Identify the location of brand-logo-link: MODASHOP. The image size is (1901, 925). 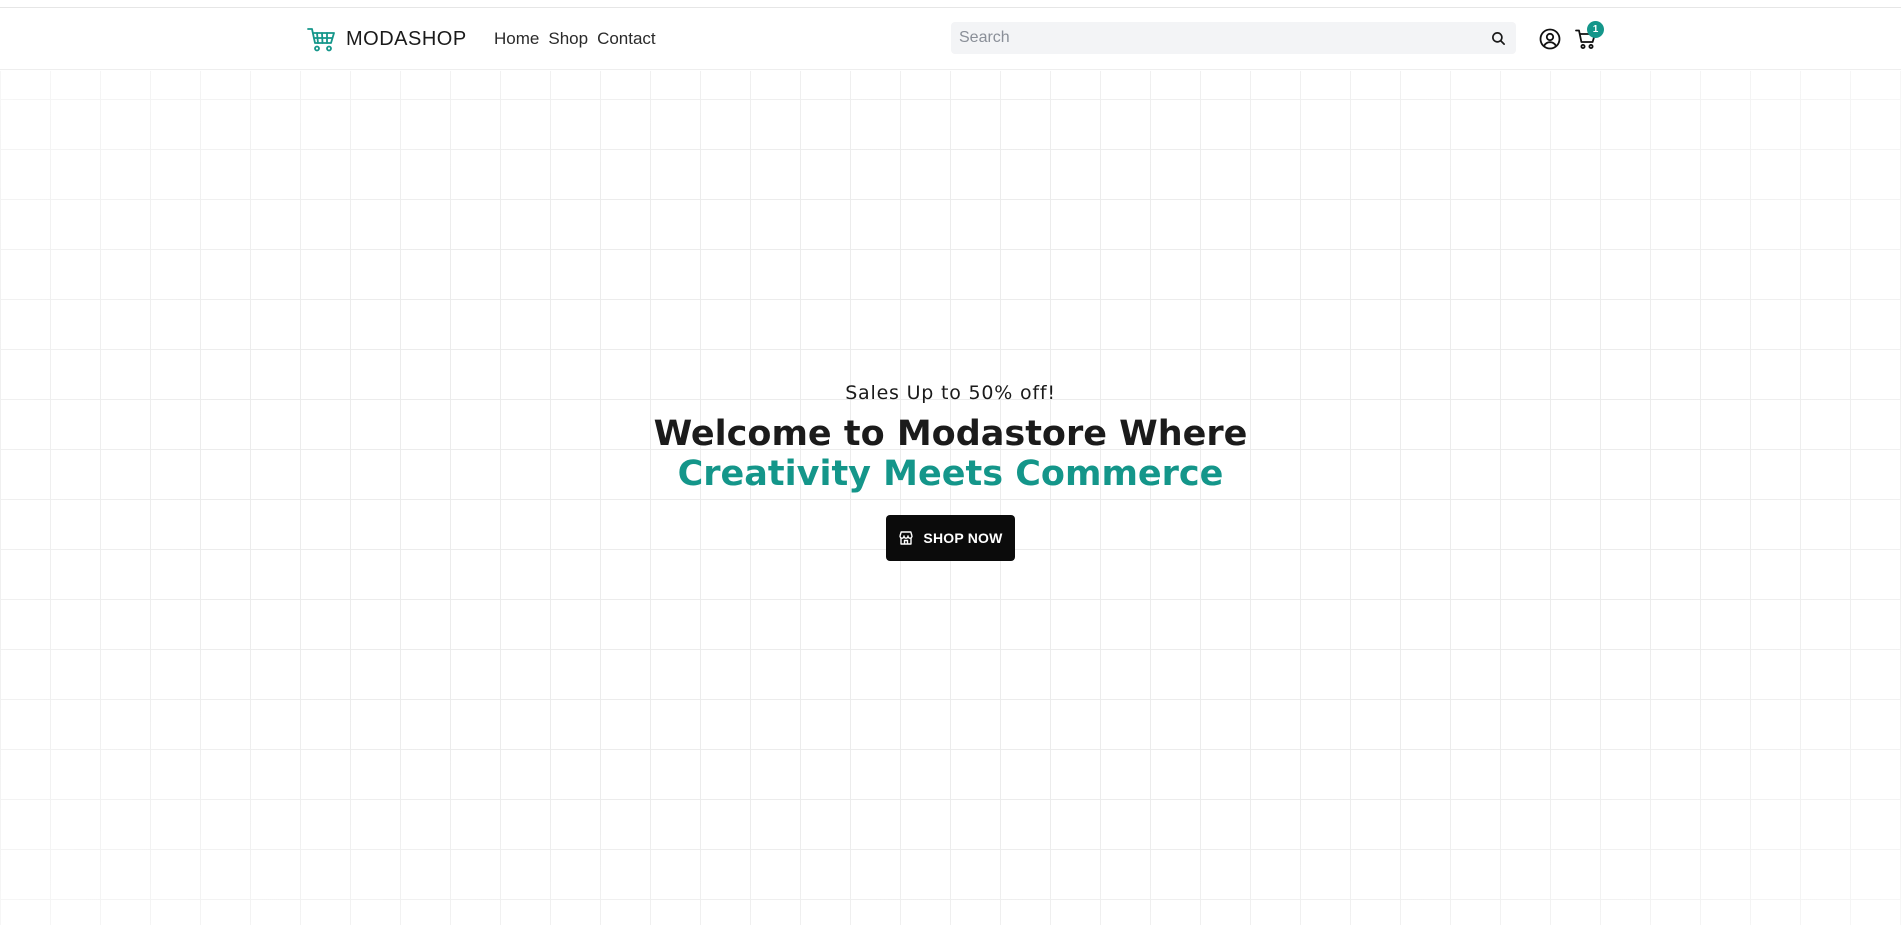
(386, 39).